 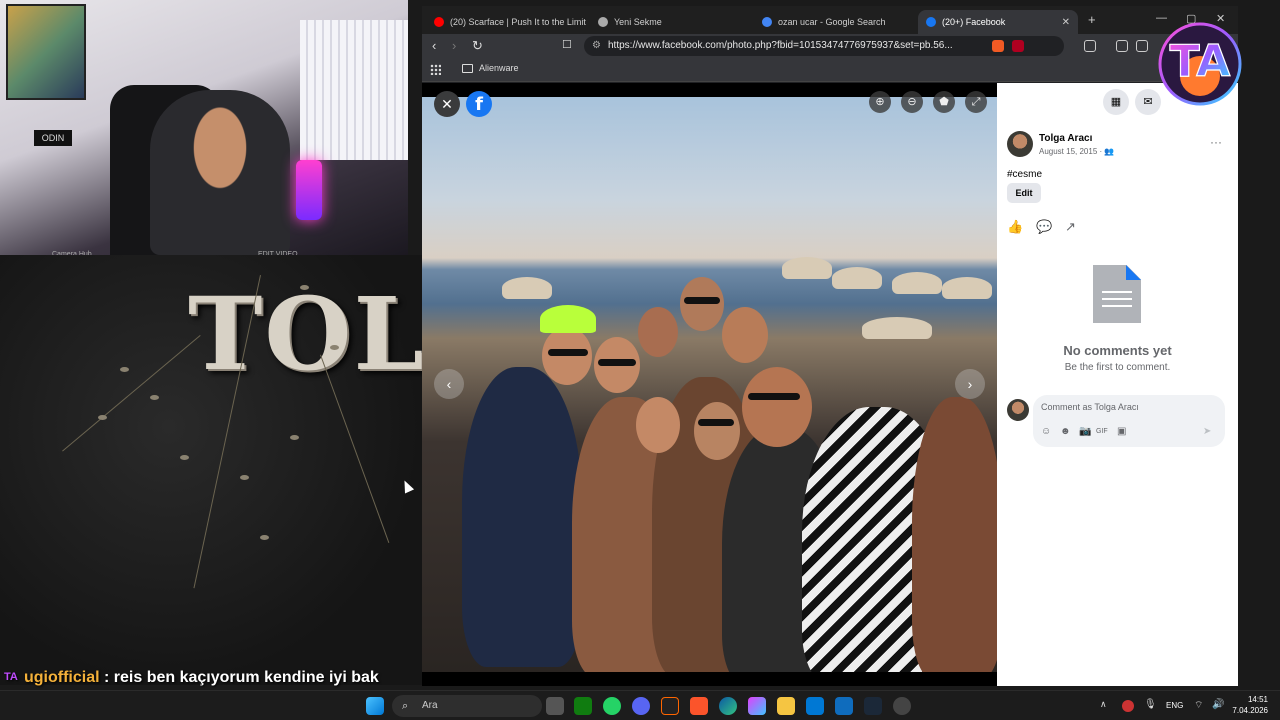 I want to click on close-tab-icon: ✕, so click(x=1066, y=22).